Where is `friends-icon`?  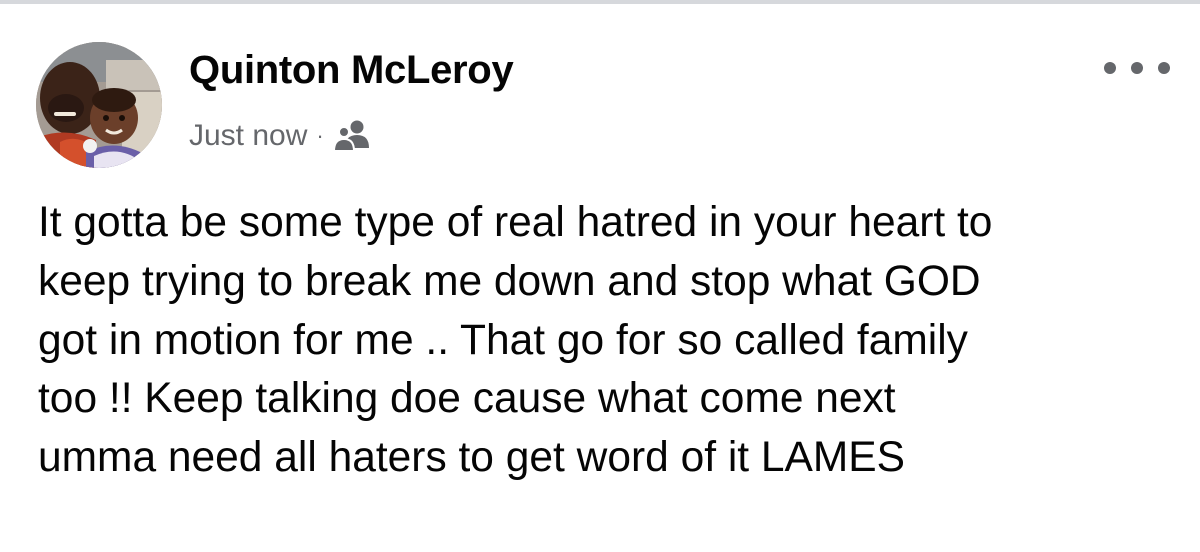
friends-icon is located at coordinates (352, 136).